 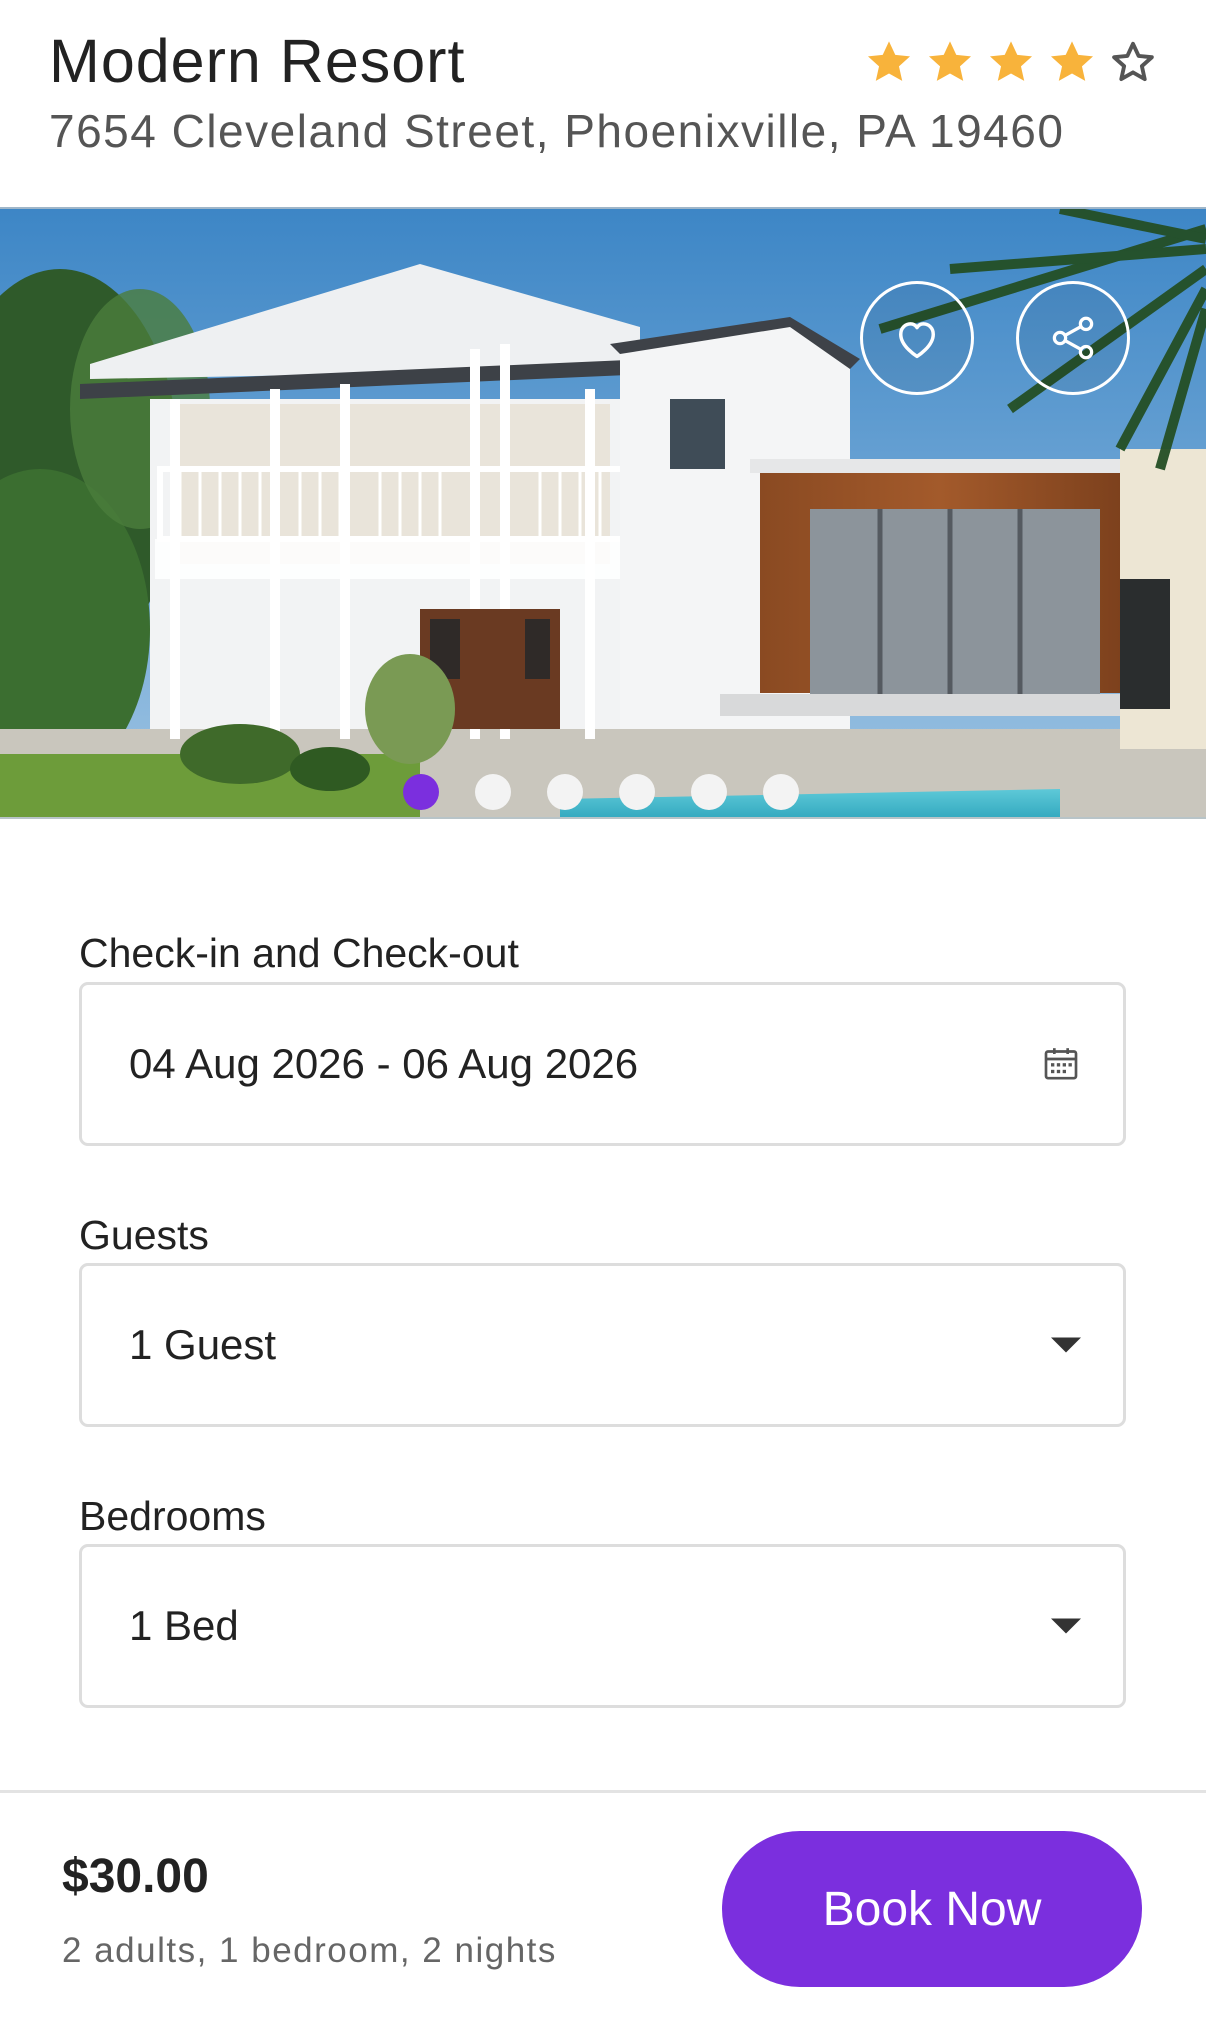 I want to click on date-range-value: 04 Aug 2026 - 06 Aug 2026, so click(x=384, y=1063).